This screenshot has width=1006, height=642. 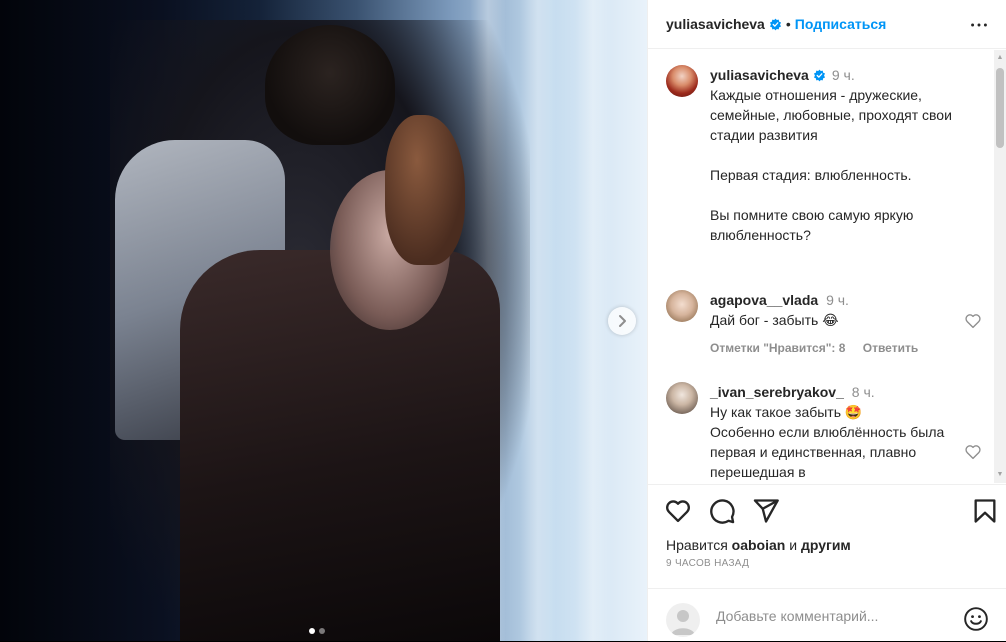 What do you see at coordinates (766, 511) in the screenshot?
I see `paper-plane-icon` at bounding box center [766, 511].